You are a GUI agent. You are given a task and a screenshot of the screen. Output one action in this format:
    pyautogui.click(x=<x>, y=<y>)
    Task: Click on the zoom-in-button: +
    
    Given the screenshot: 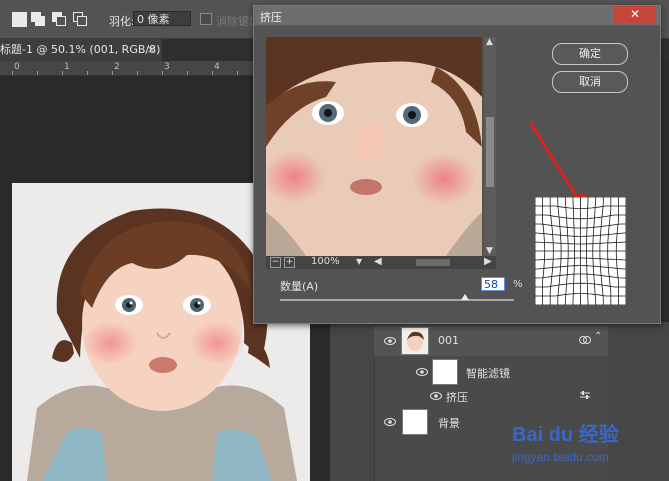 What is the action you would take?
    pyautogui.click(x=289, y=262)
    